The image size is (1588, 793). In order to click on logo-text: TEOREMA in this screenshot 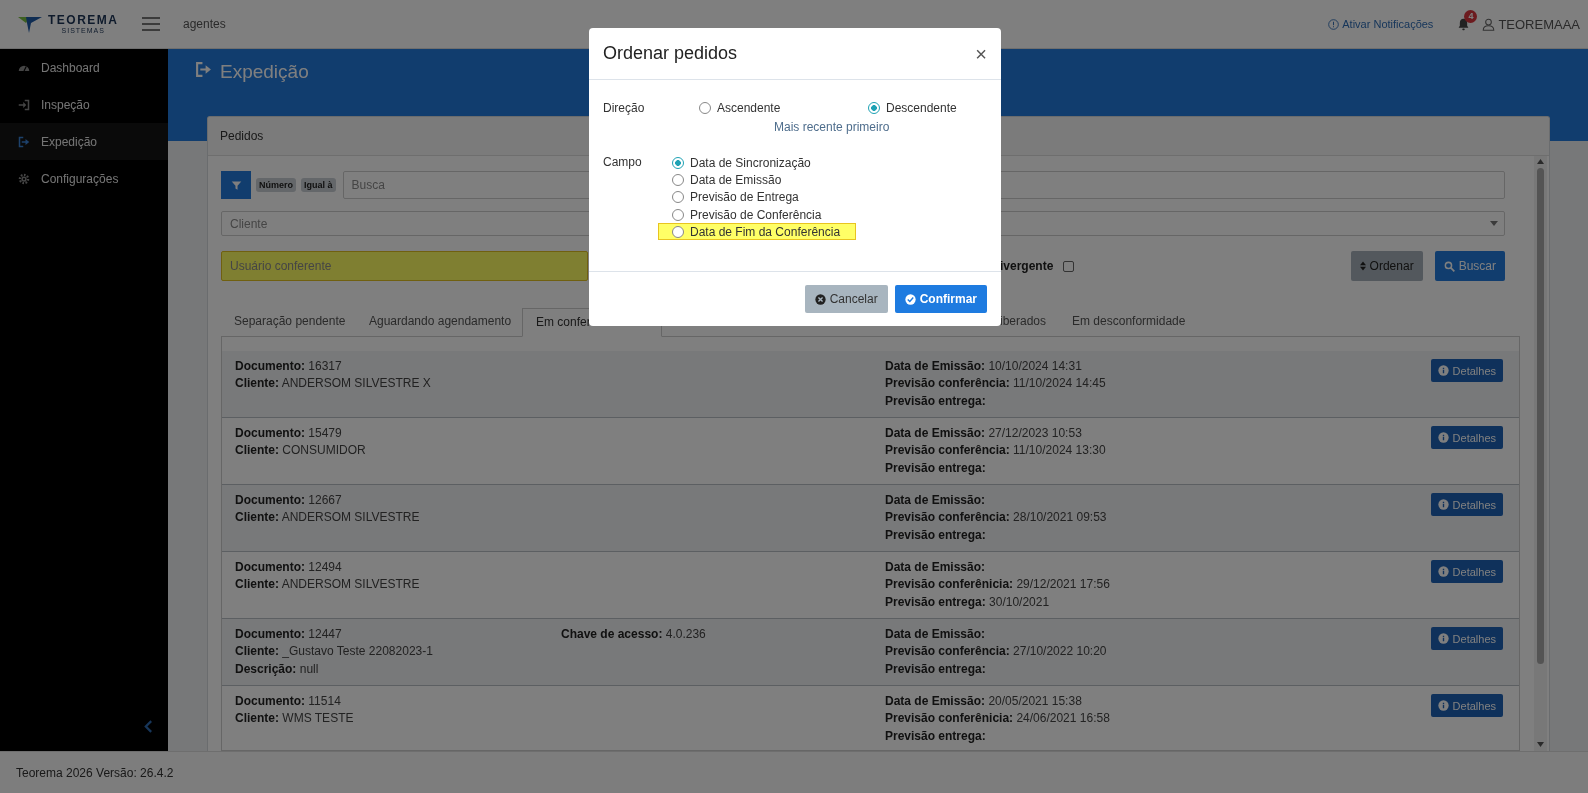, I will do `click(83, 20)`.